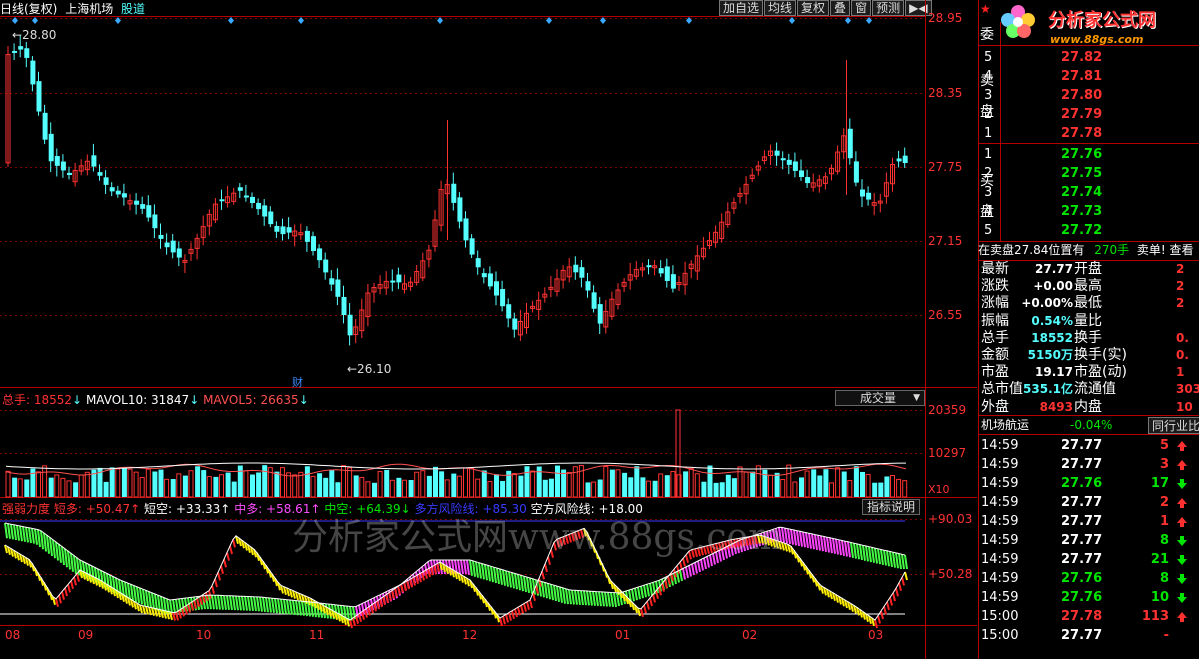 The image size is (1199, 659). Describe the element at coordinates (1088, 95) in the screenshot. I see `sell-level-row: 3 27.80` at that location.